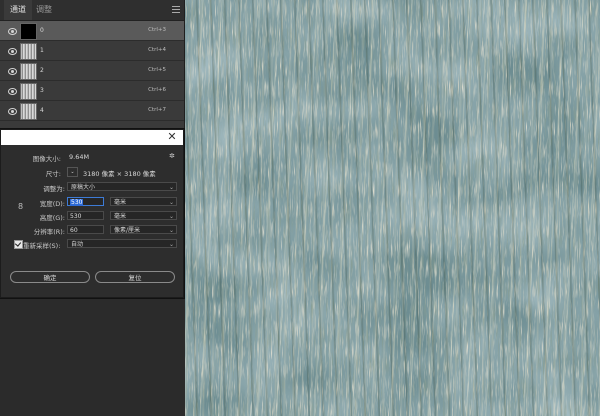 The height and width of the screenshot is (416, 600). What do you see at coordinates (92, 91) in the screenshot?
I see `channel-row-3: 3 Ctrl+6` at bounding box center [92, 91].